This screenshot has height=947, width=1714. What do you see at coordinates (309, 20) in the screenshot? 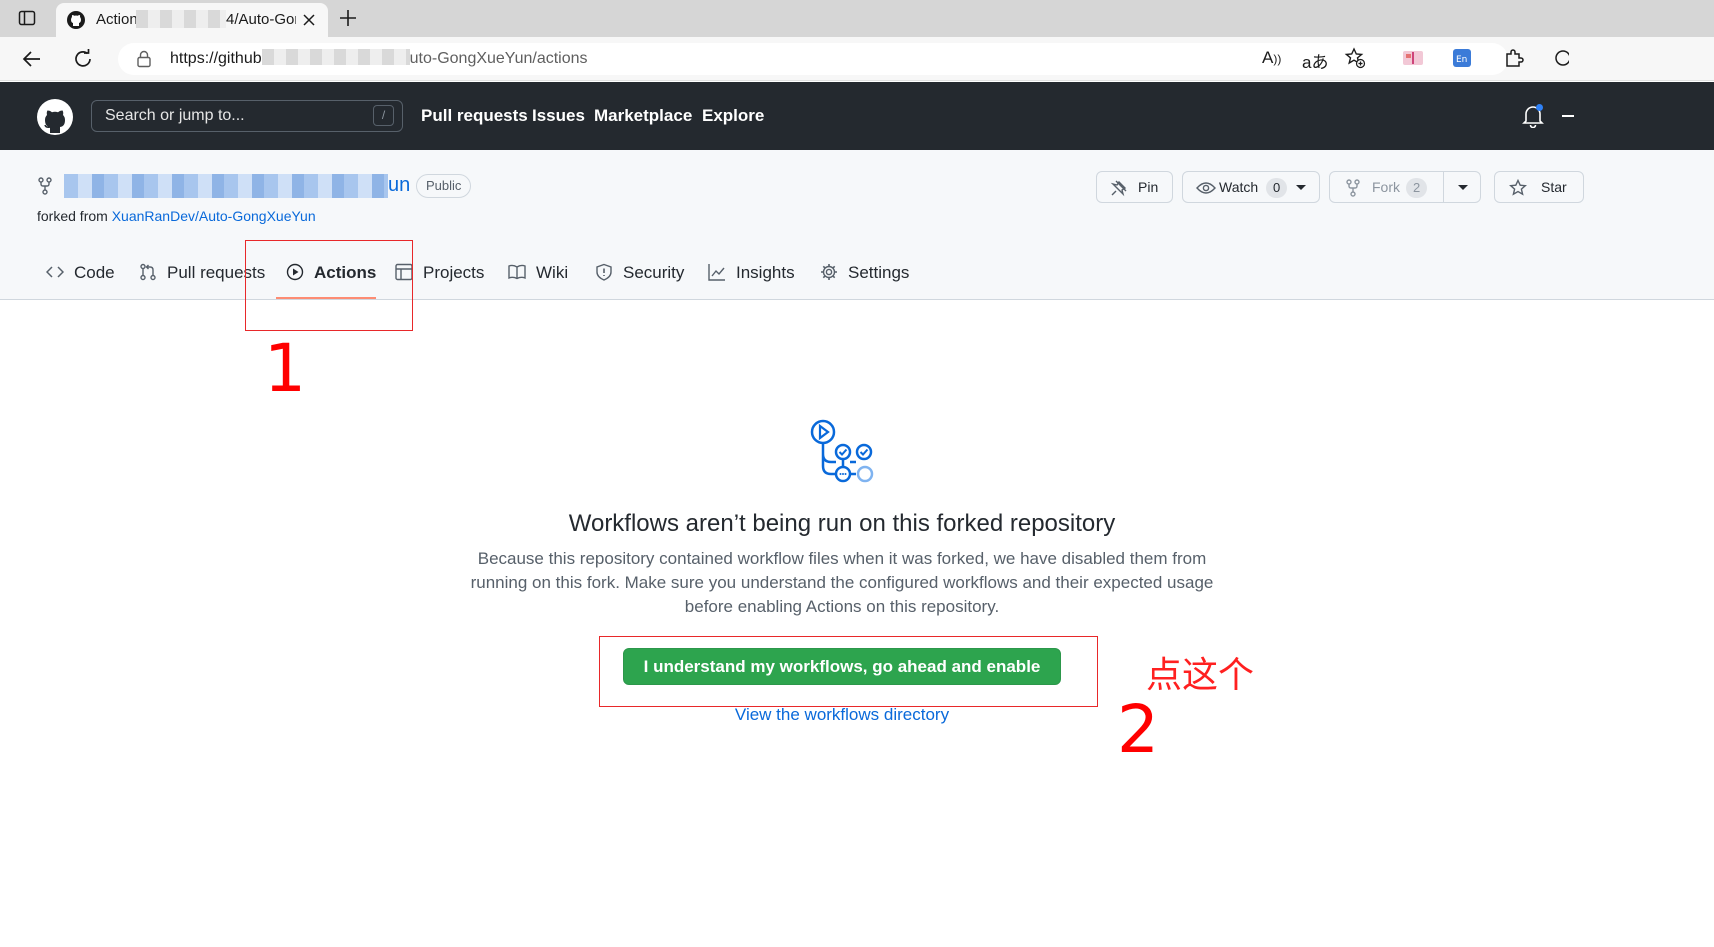
I see `tab-close-icon` at bounding box center [309, 20].